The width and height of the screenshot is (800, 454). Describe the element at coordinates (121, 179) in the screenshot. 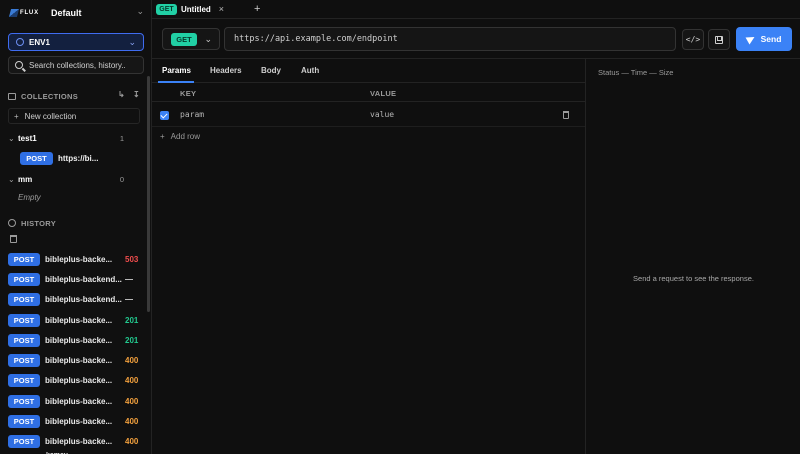

I see `collection-count: 0` at that location.